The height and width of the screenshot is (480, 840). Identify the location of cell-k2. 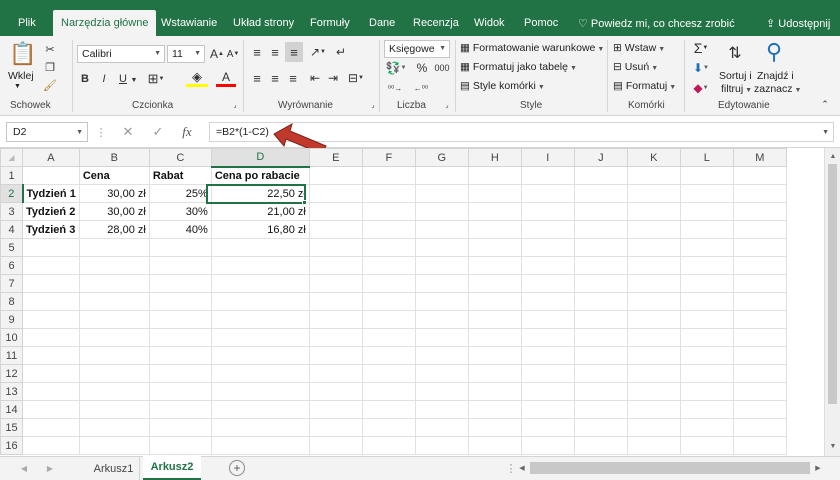
(653, 193).